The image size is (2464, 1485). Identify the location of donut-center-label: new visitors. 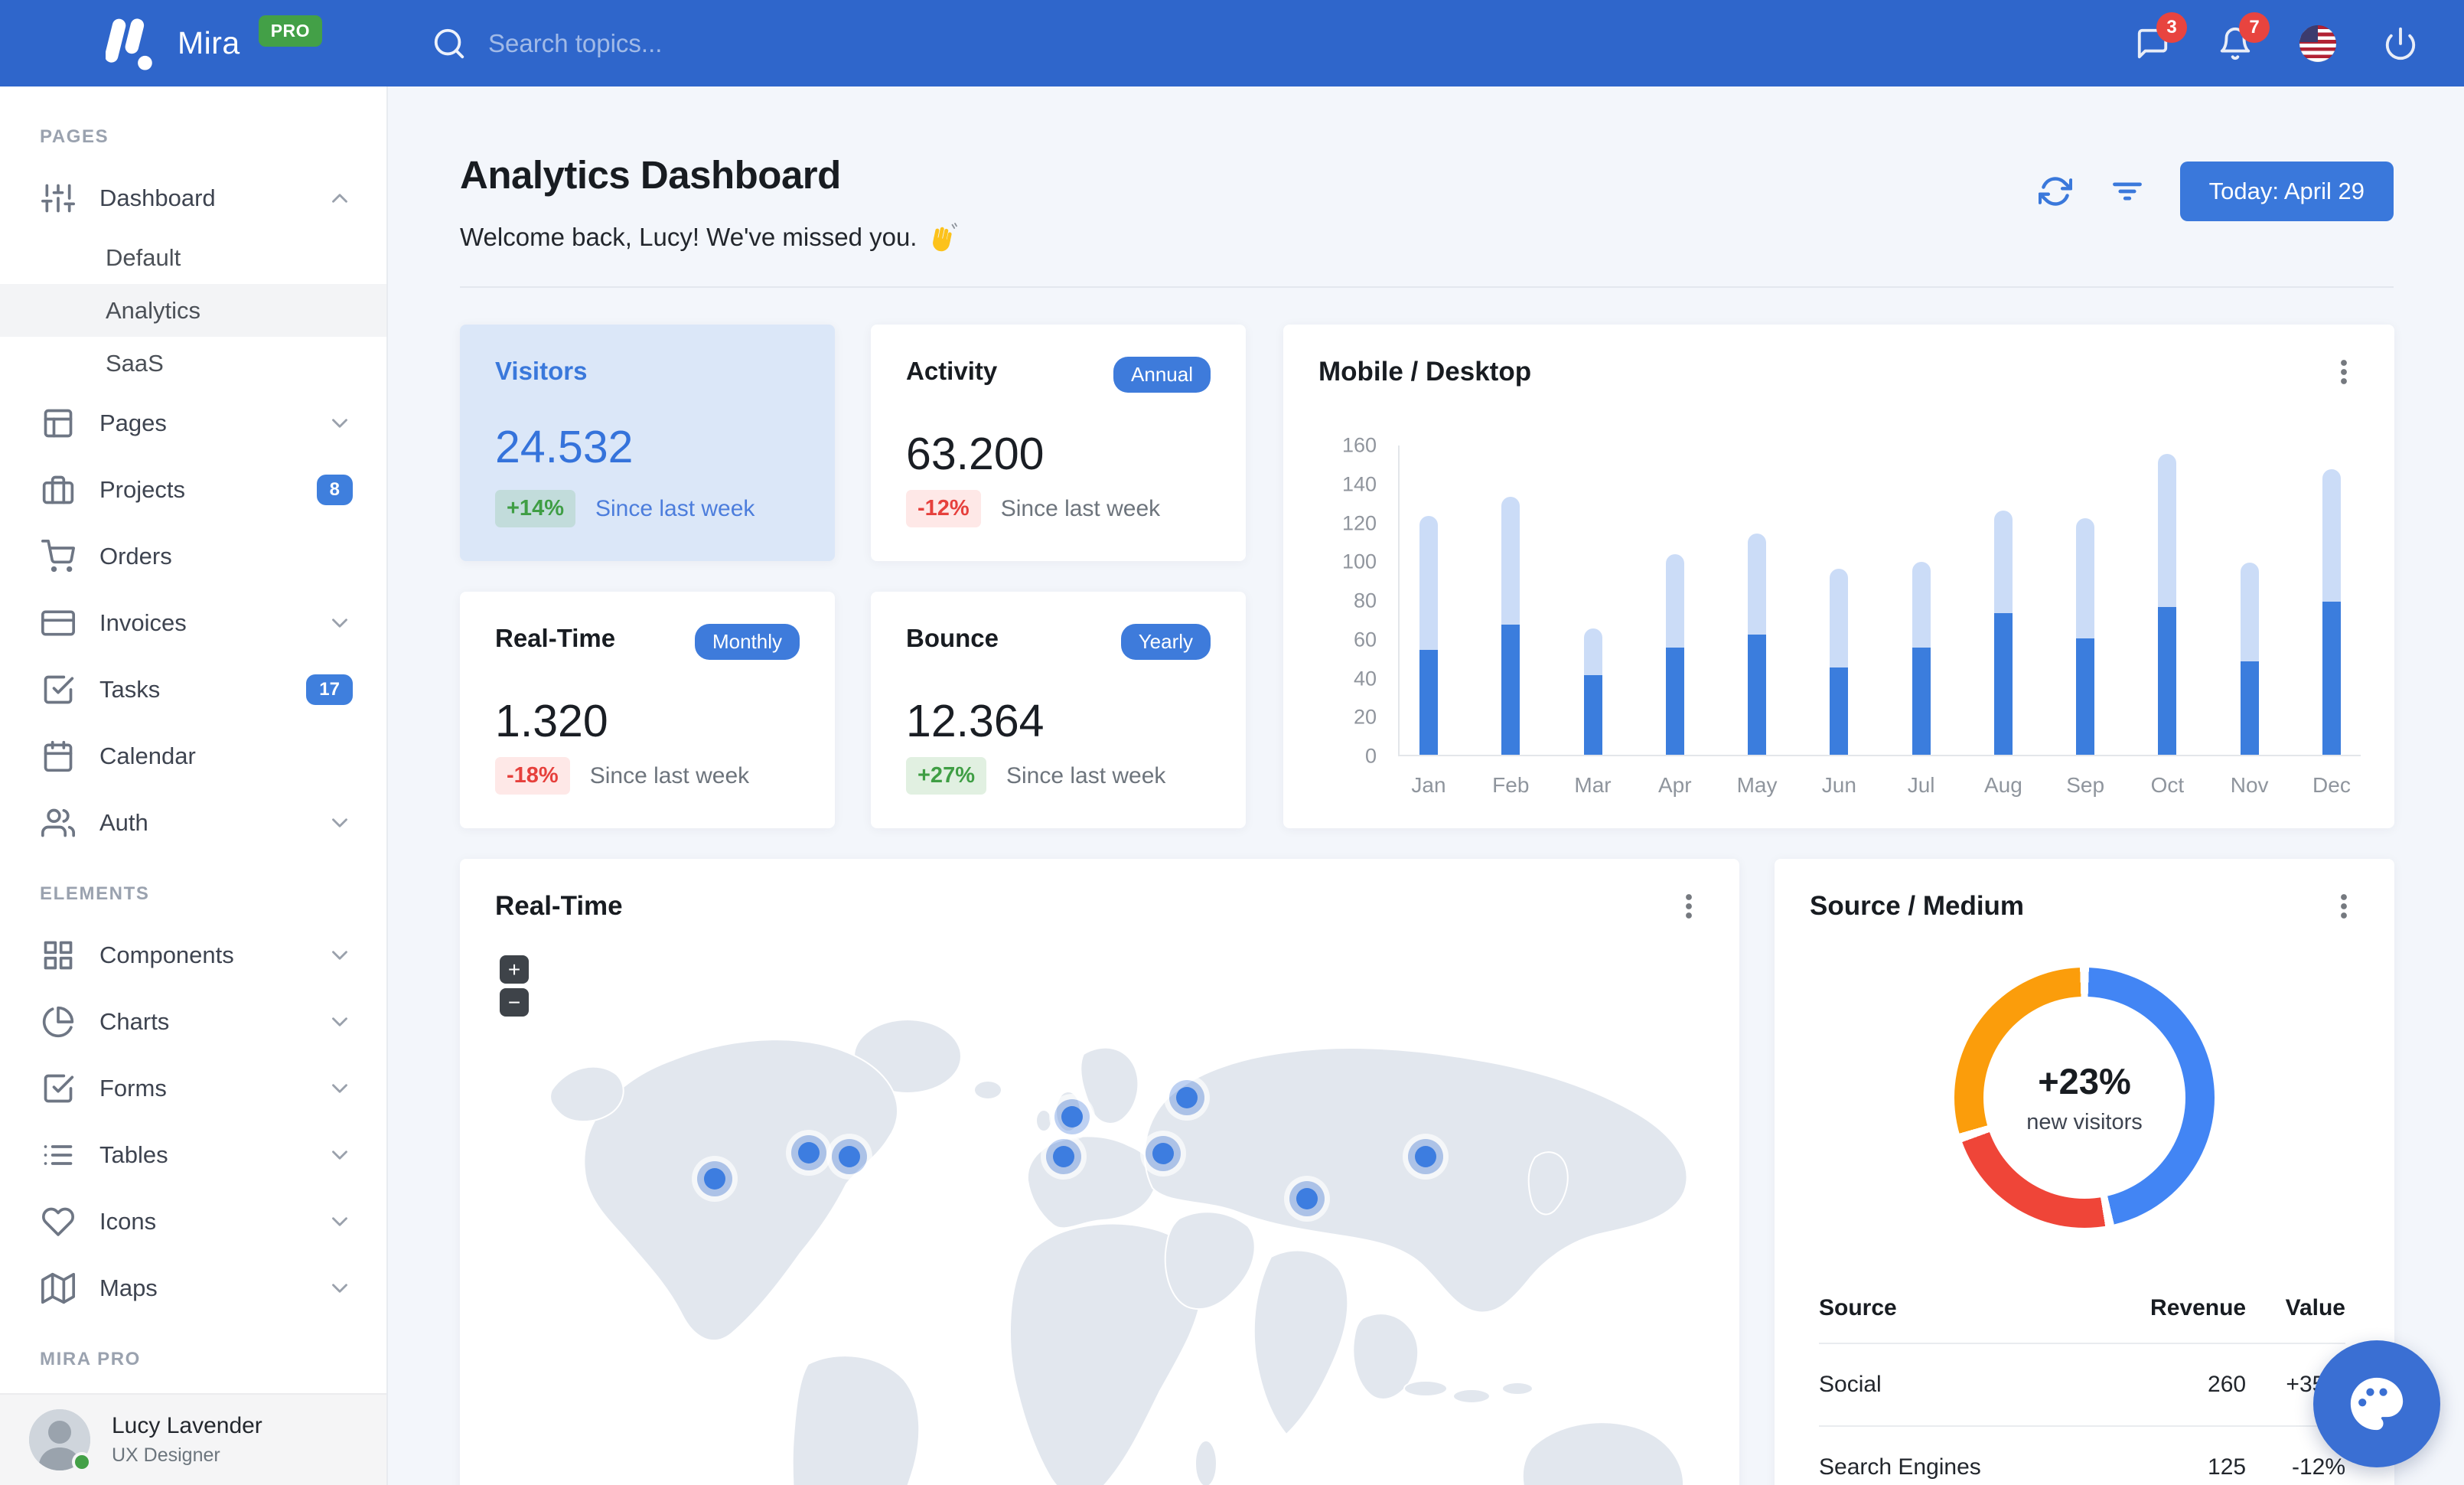
(2084, 1122).